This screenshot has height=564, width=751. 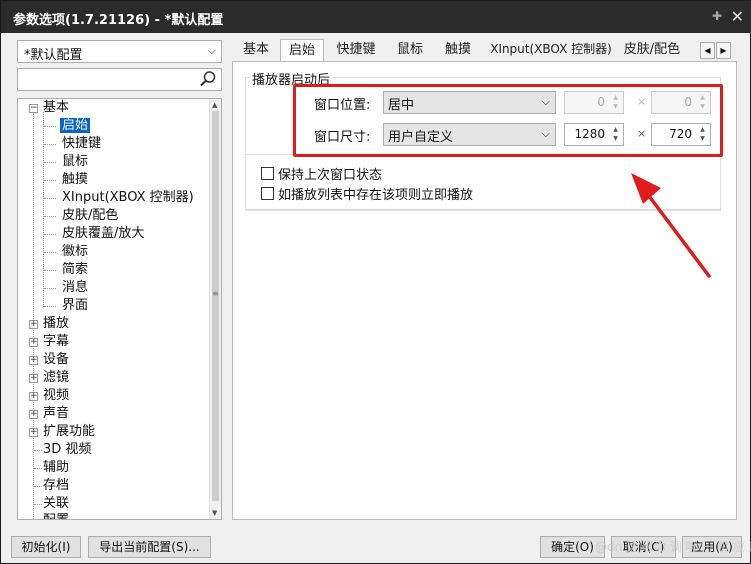 What do you see at coordinates (75, 162) in the screenshot?
I see `tree-item-mouse: 鼠标` at bounding box center [75, 162].